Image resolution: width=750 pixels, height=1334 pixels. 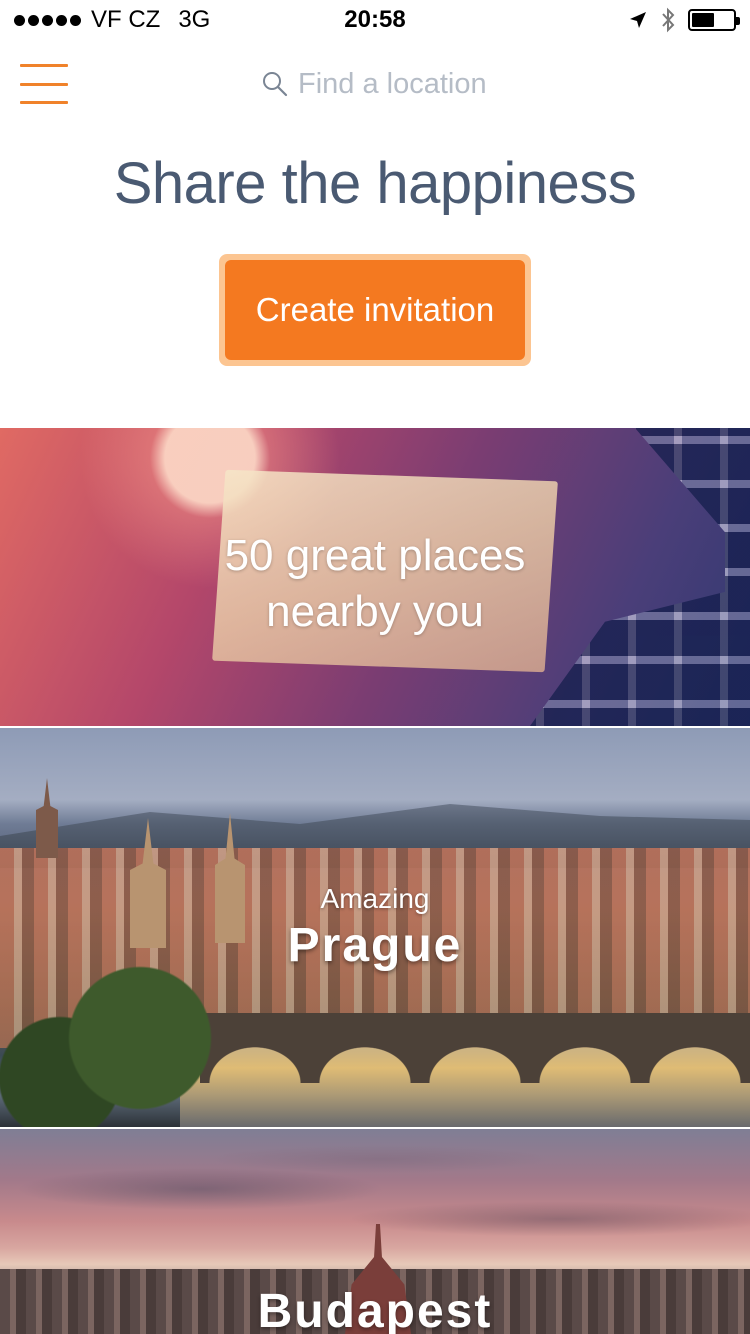 I want to click on card-title-line-2: nearby you, so click(x=375, y=611).